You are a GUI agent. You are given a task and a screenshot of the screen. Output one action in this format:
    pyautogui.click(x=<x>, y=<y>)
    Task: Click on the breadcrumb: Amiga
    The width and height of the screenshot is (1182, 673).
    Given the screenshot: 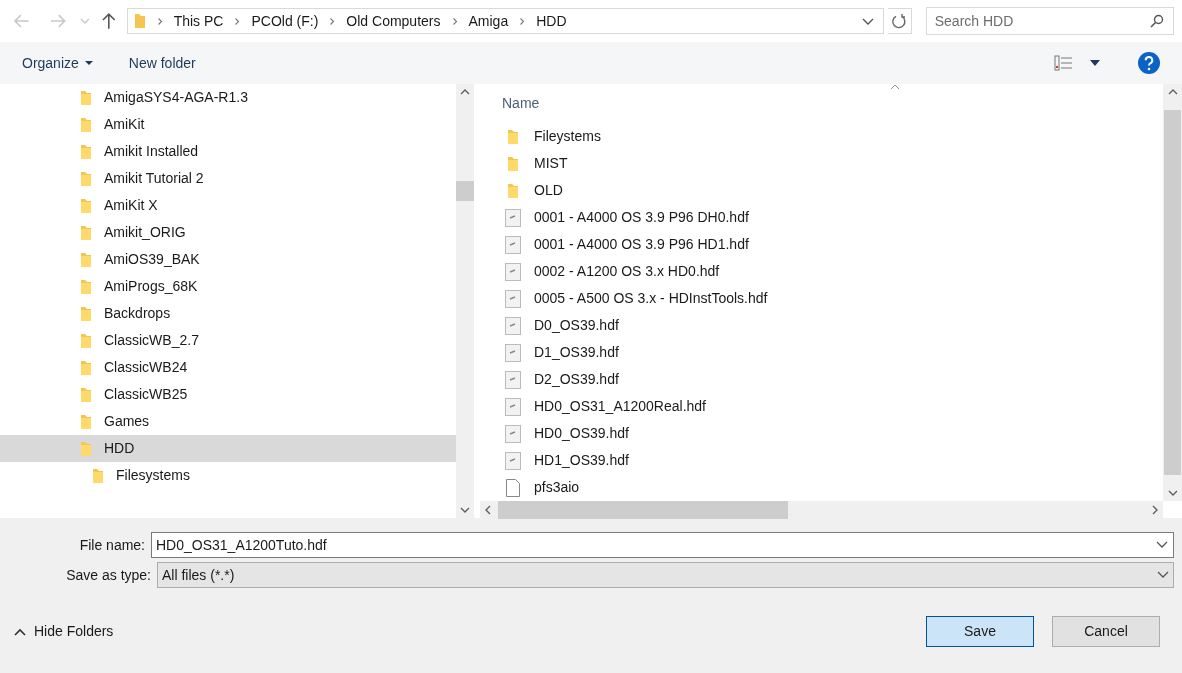 What is the action you would take?
    pyautogui.click(x=488, y=21)
    